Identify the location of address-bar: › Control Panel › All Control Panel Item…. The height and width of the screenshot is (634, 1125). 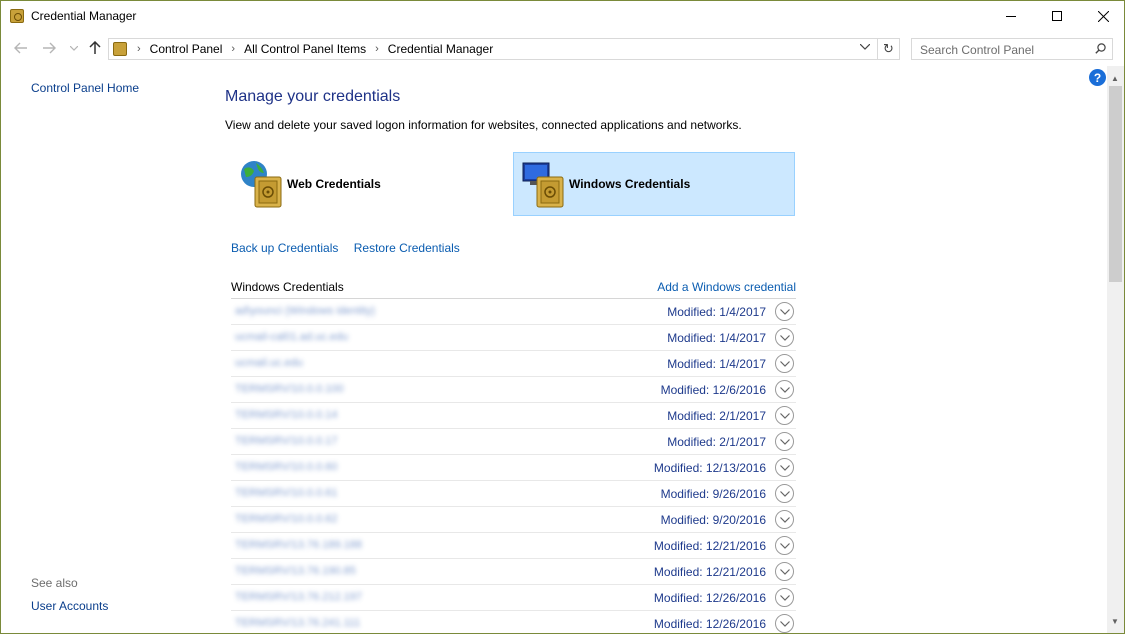
(493, 49).